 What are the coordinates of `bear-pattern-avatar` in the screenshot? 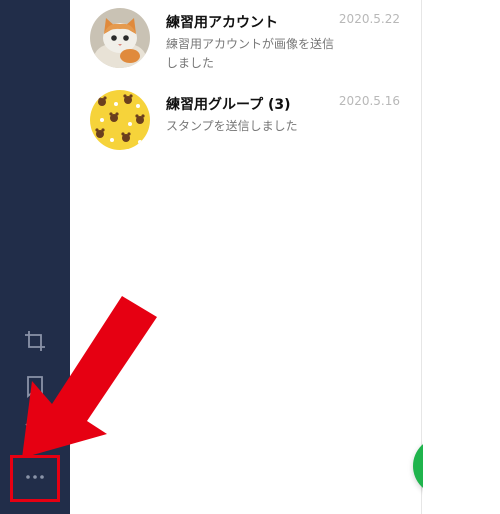 It's located at (120, 120).